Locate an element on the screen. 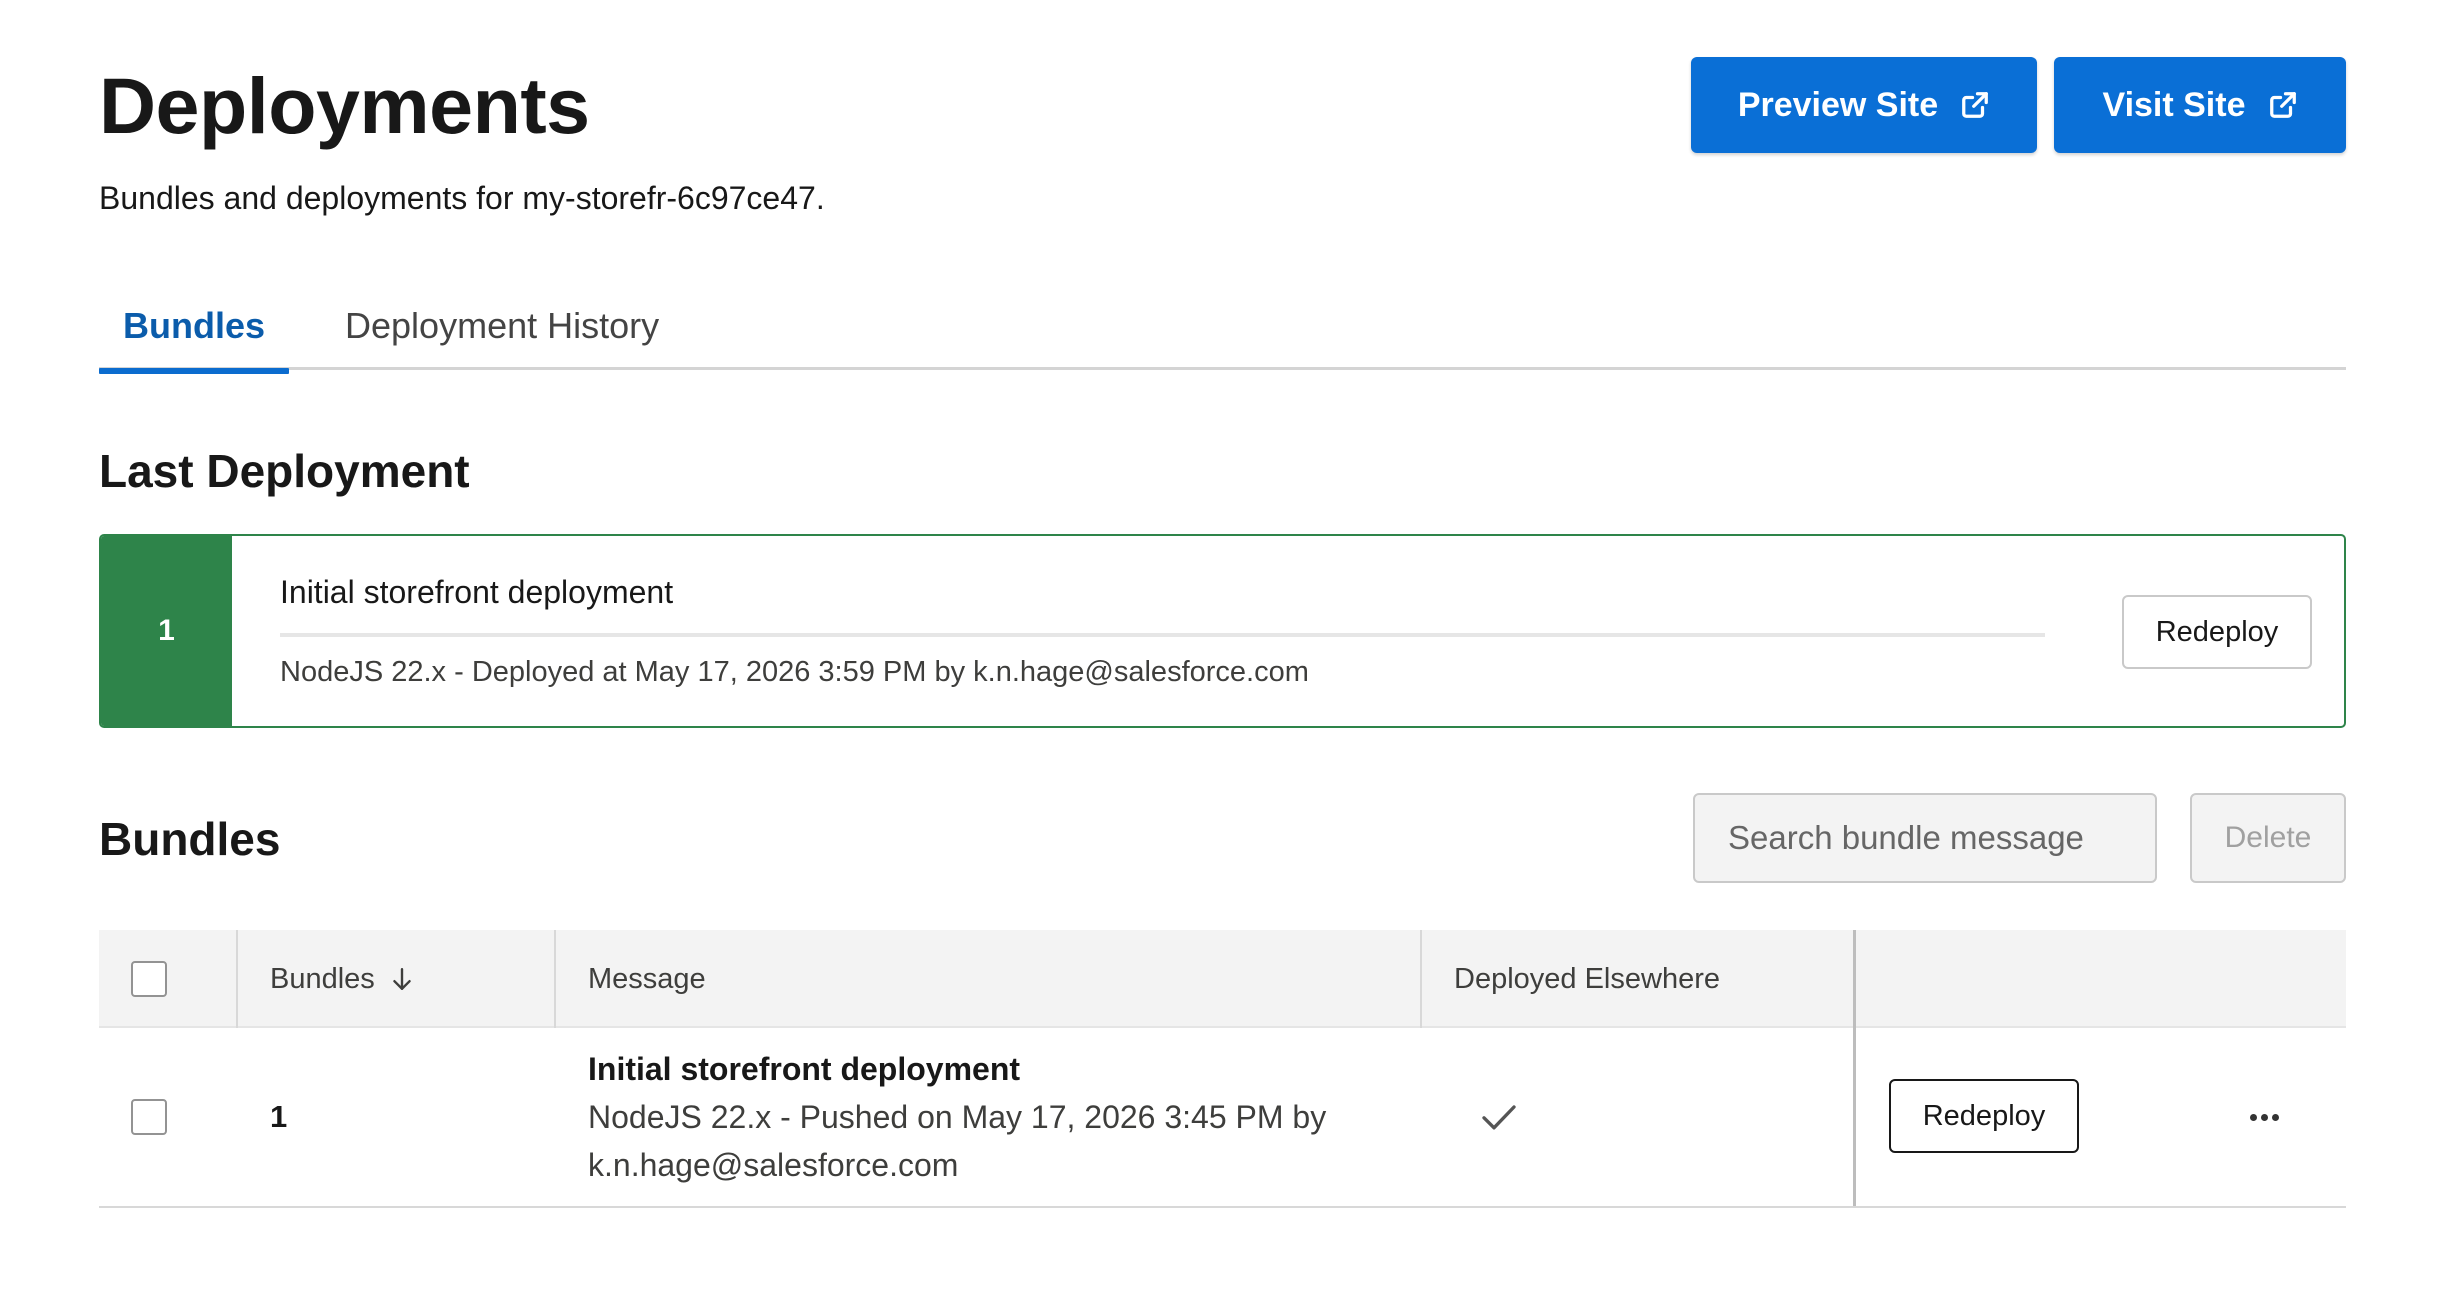  deployed-elsewhere-cell is located at coordinates (1639, 1117).